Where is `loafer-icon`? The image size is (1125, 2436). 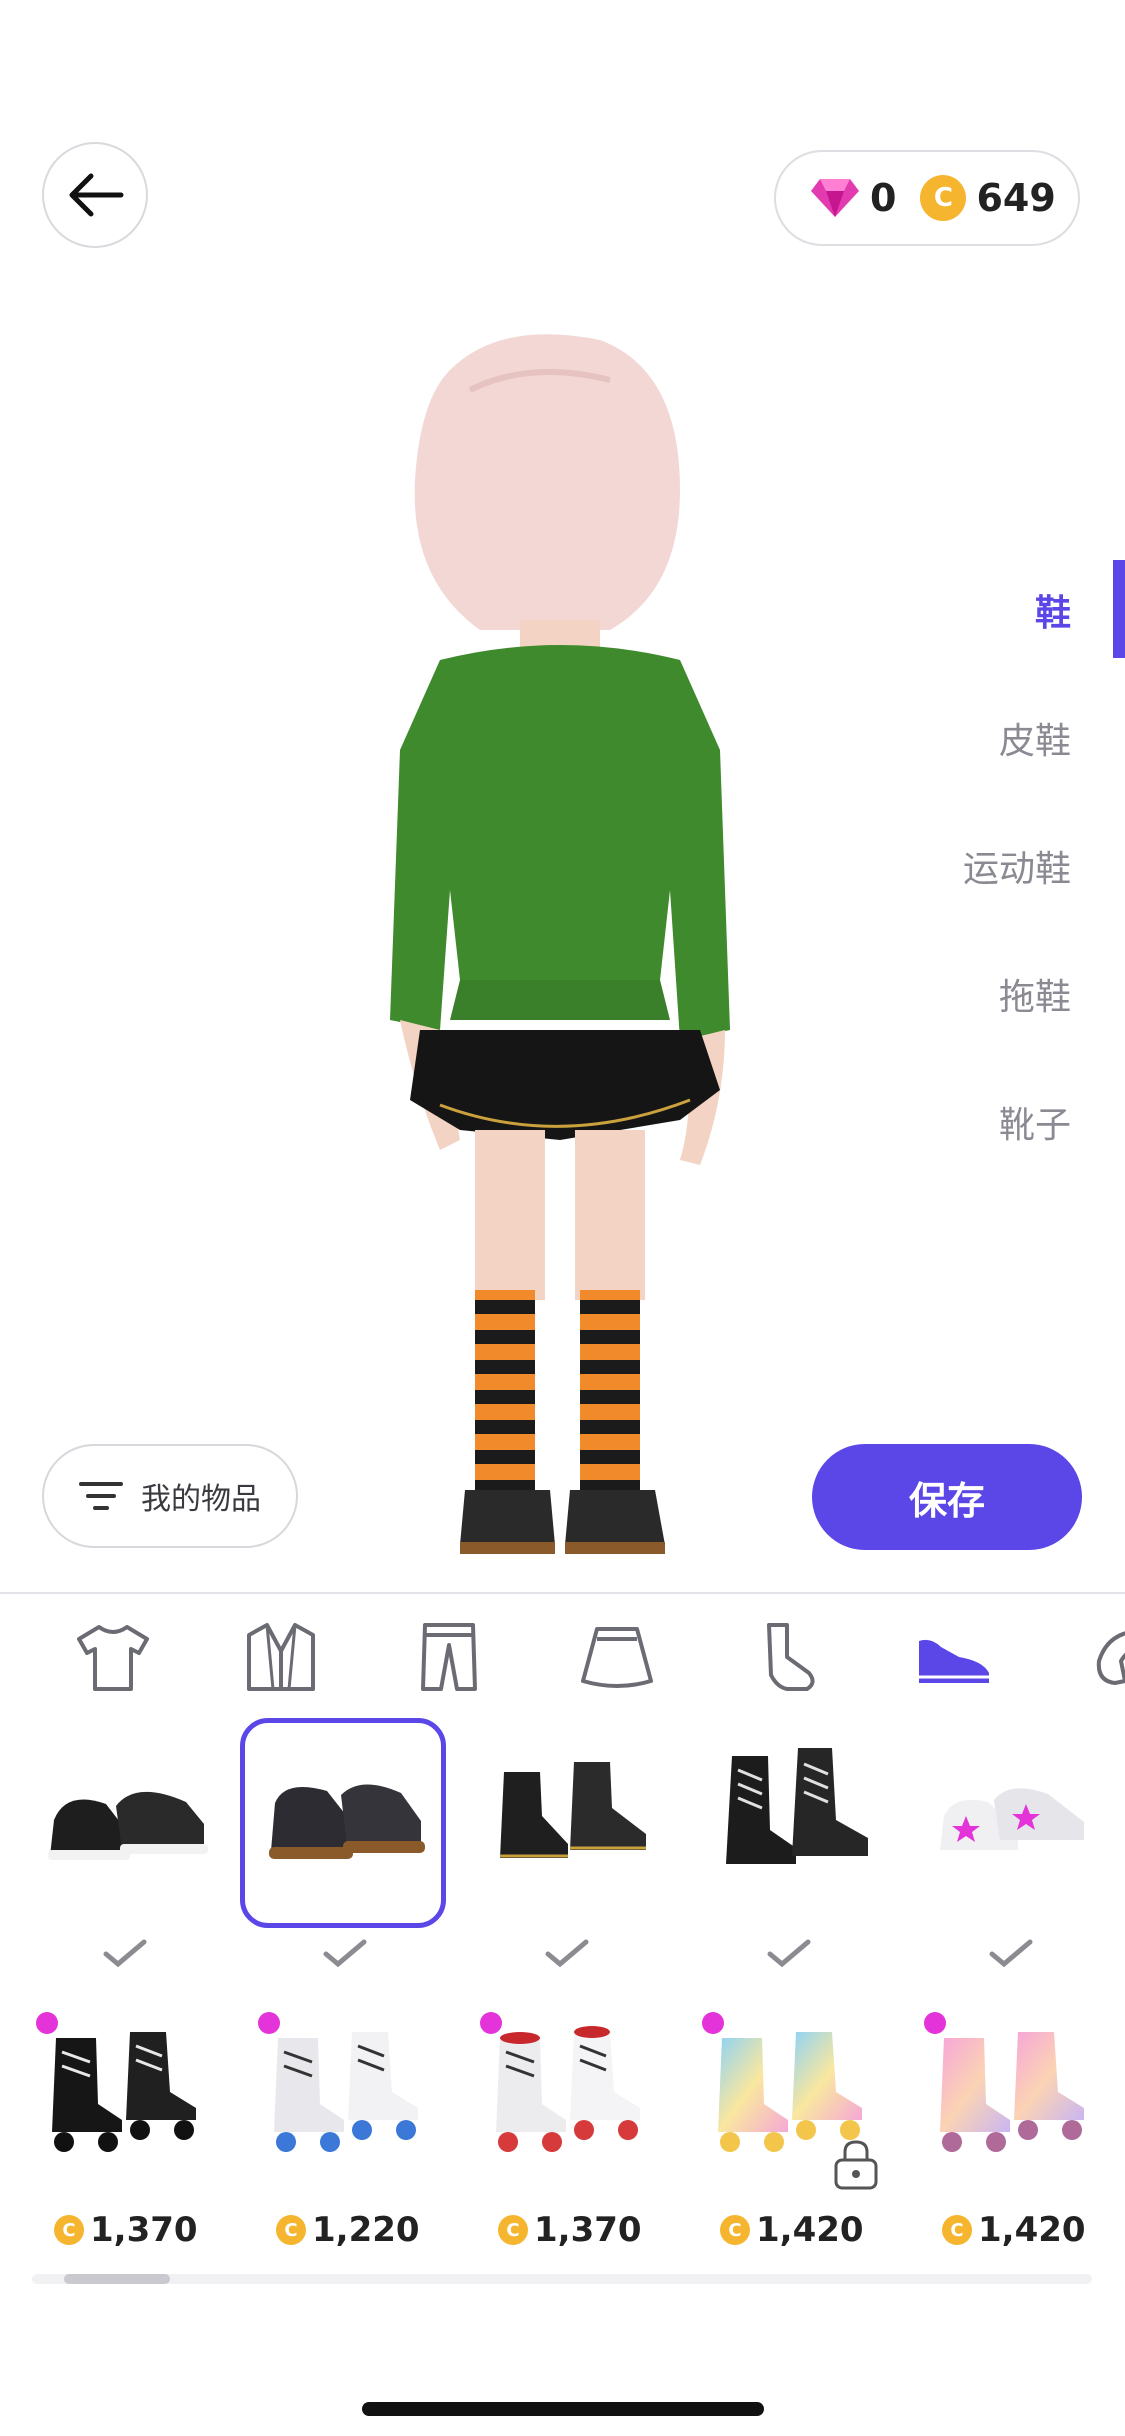
loafer-icon is located at coordinates (347, 1821).